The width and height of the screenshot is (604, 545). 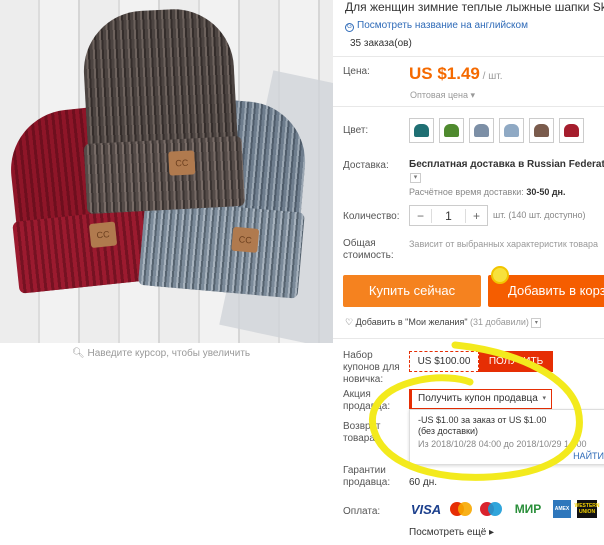 What do you see at coordinates (78, 353) in the screenshot?
I see `magnifier-icon: 🔍︎` at bounding box center [78, 353].